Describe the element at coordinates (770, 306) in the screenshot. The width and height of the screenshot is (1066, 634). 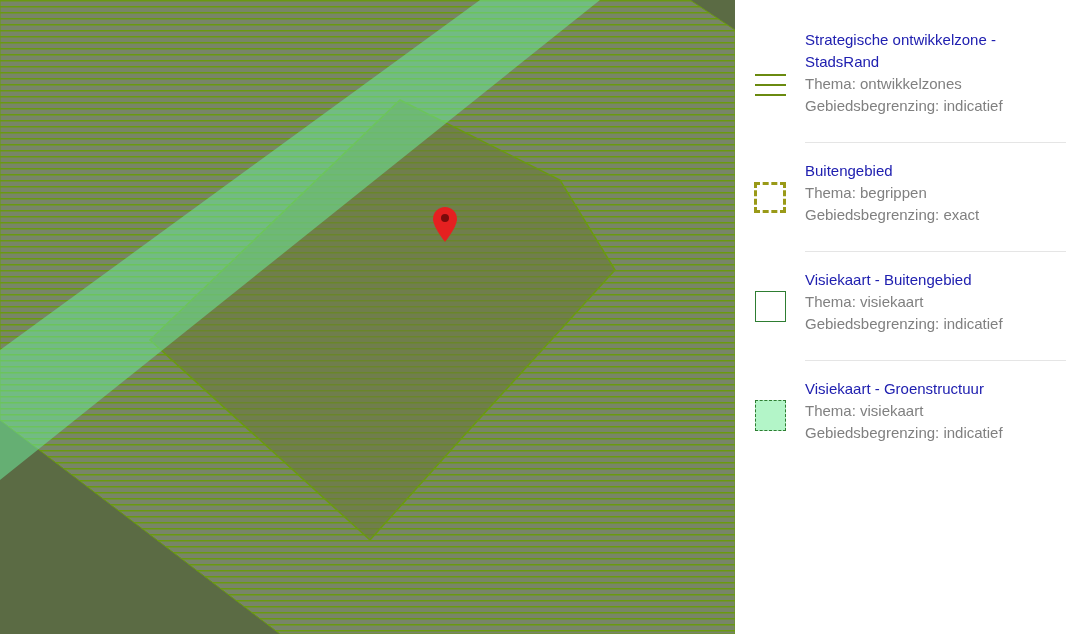
I see `square-outline-icon` at that location.